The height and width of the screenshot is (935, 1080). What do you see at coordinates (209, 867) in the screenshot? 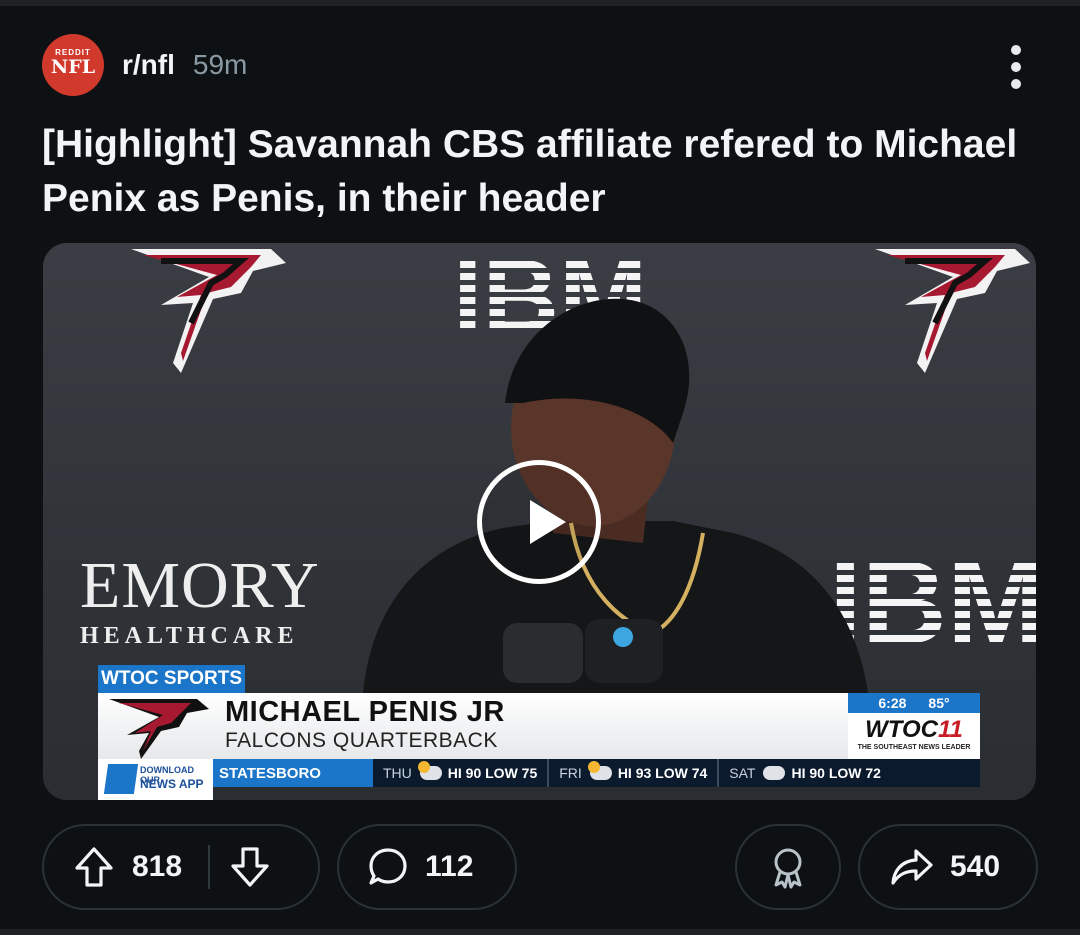
I see `vote-separator` at bounding box center [209, 867].